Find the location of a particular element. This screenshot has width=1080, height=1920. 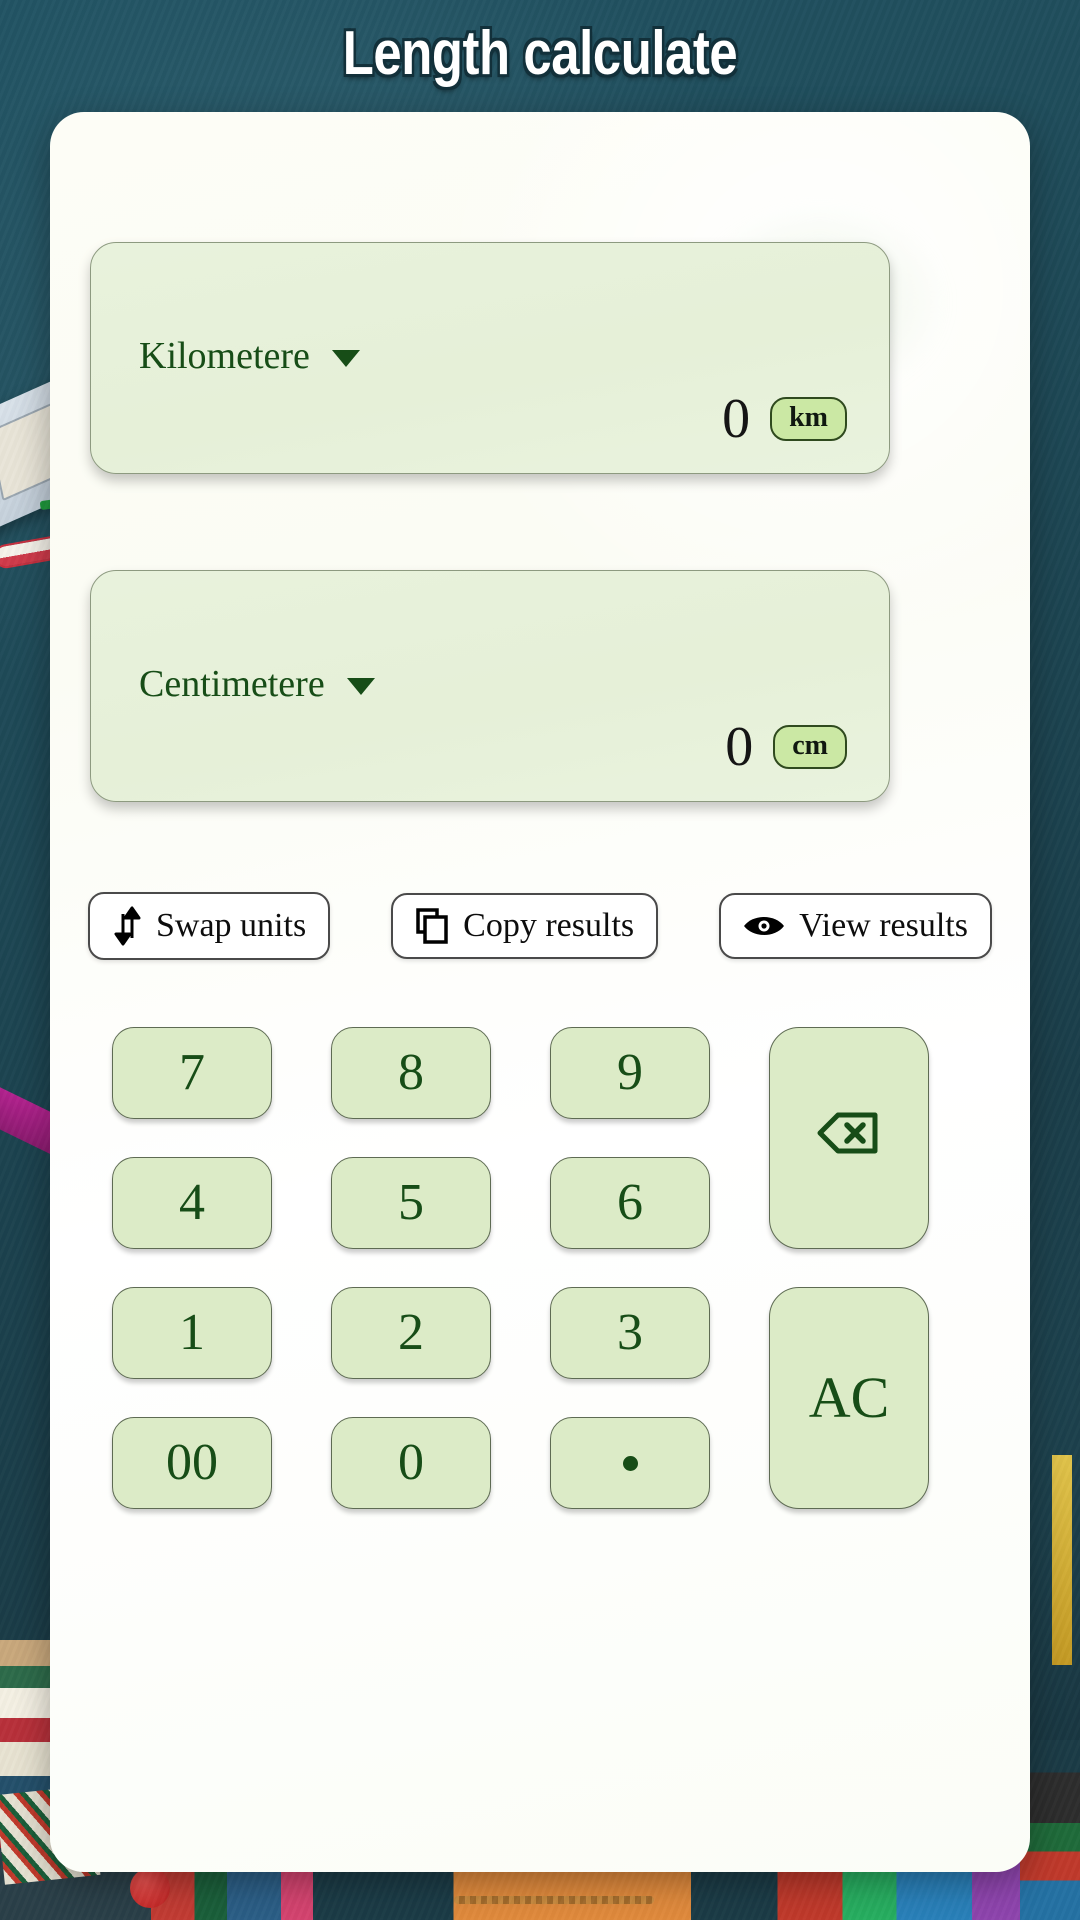

view-results-label: View results is located at coordinates (883, 925).